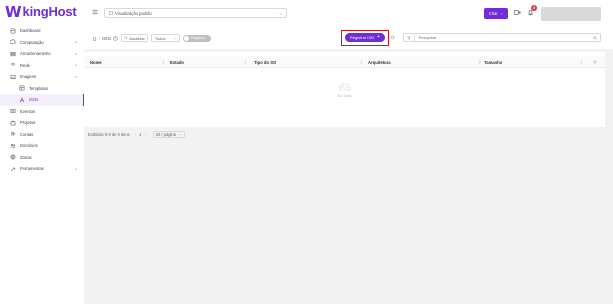  What do you see at coordinates (28, 77) in the screenshot?
I see `sidebar-item-label: Imagens` at bounding box center [28, 77].